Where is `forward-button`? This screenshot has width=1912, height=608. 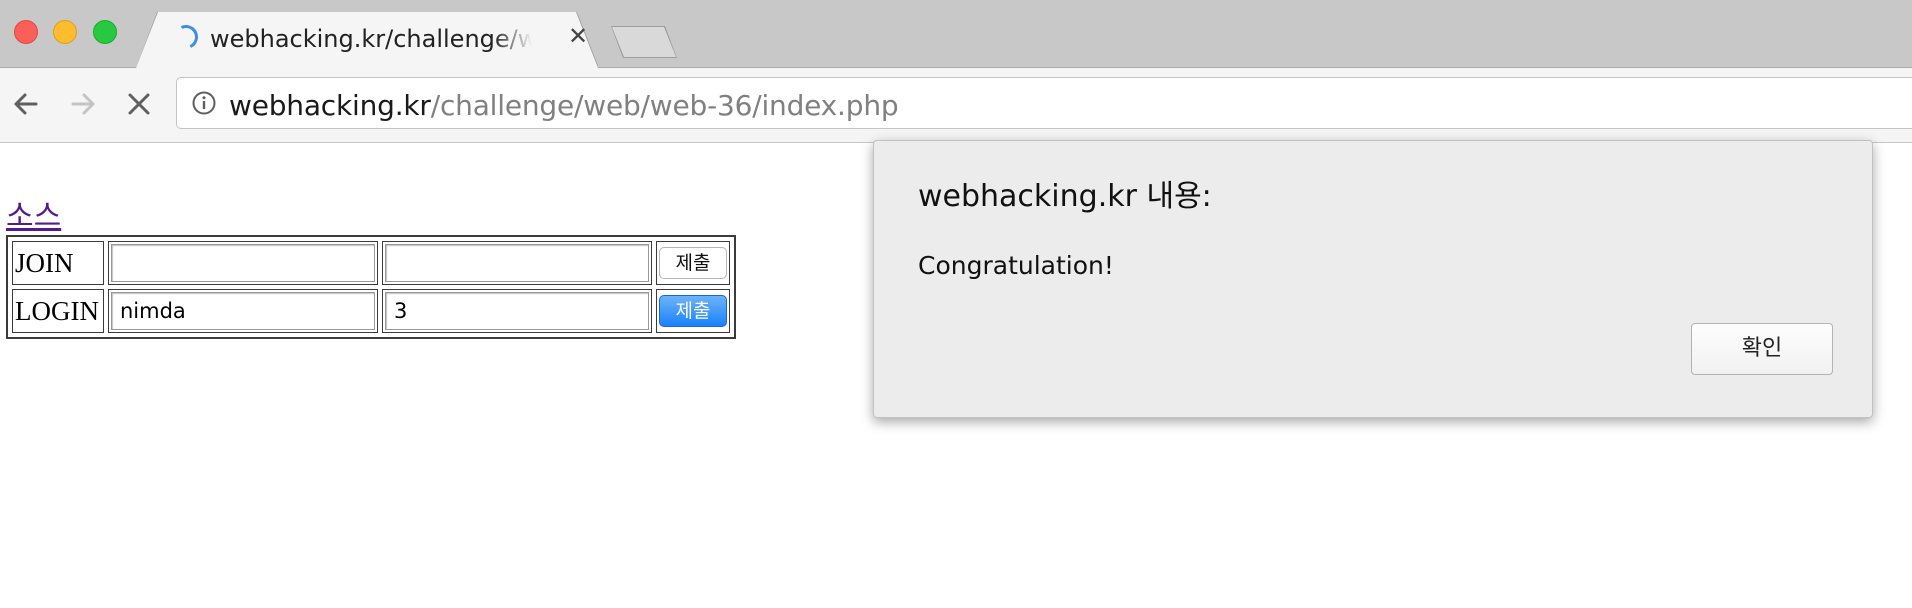 forward-button is located at coordinates (83, 104).